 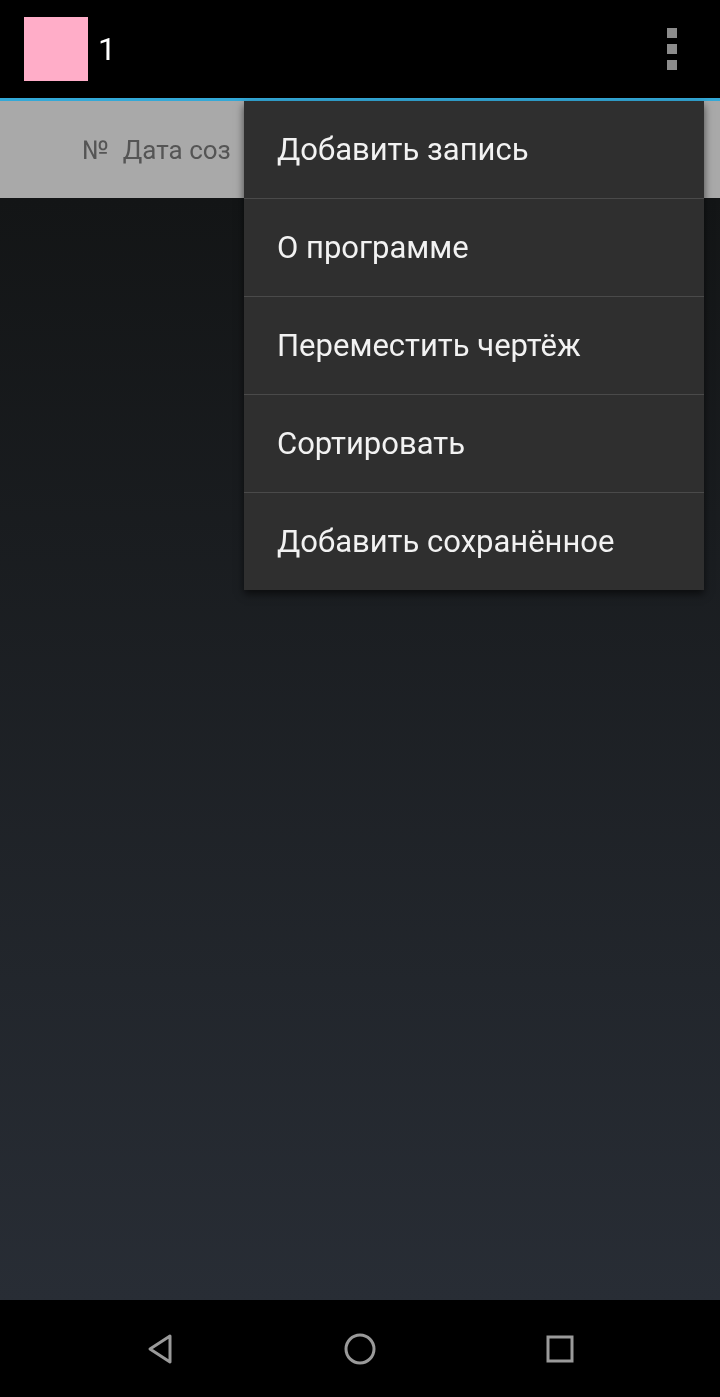 I want to click on menu-item: Переместить чертёж, so click(x=474, y=345).